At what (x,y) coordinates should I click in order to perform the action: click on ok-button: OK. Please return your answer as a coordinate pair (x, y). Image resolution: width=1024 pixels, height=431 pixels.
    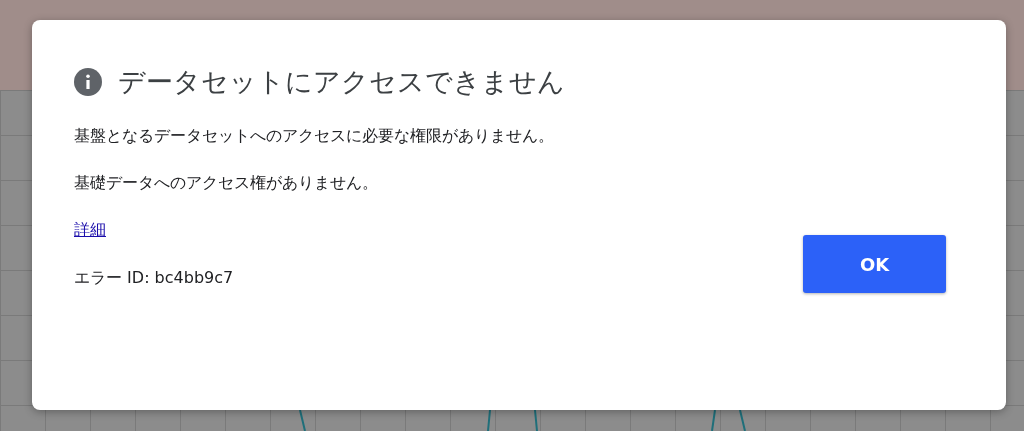
    Looking at the image, I should click on (874, 264).